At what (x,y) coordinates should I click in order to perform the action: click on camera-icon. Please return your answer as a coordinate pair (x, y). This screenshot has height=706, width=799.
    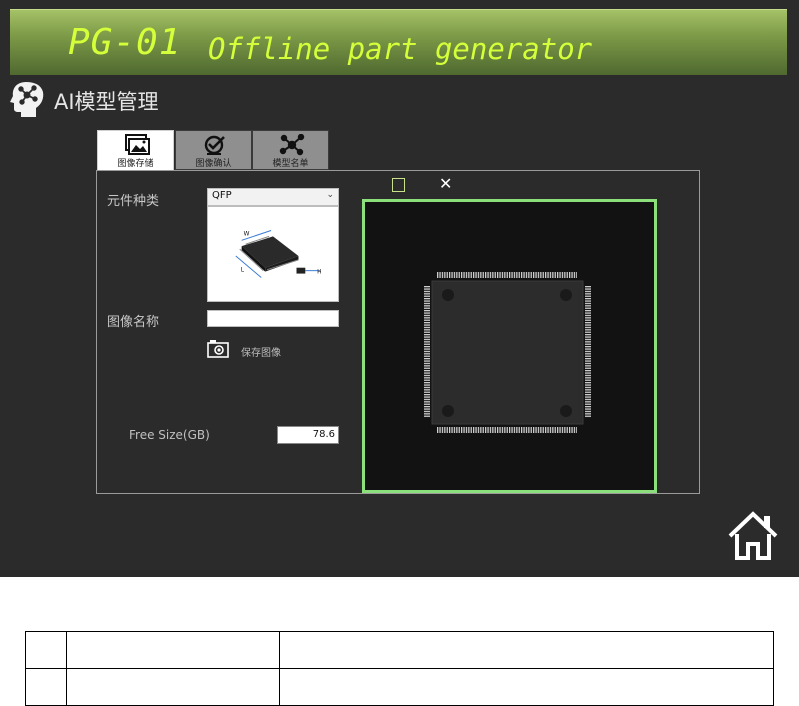
    Looking at the image, I should click on (218, 348).